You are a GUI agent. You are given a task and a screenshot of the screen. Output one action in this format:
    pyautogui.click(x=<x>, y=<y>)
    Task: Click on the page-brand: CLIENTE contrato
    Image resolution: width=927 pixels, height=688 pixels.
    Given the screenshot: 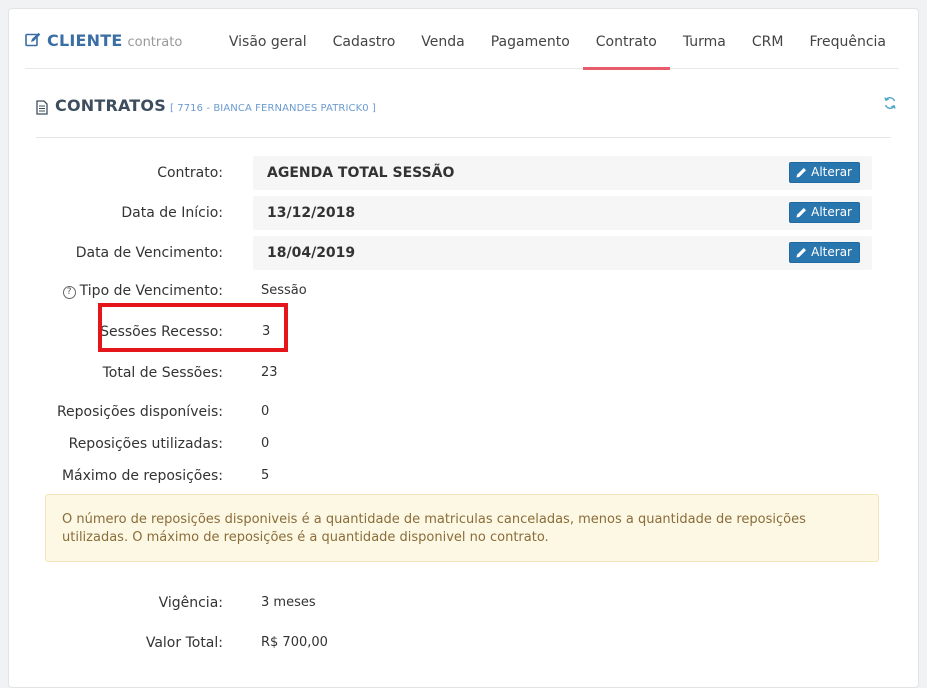 What is the action you would take?
    pyautogui.click(x=103, y=40)
    